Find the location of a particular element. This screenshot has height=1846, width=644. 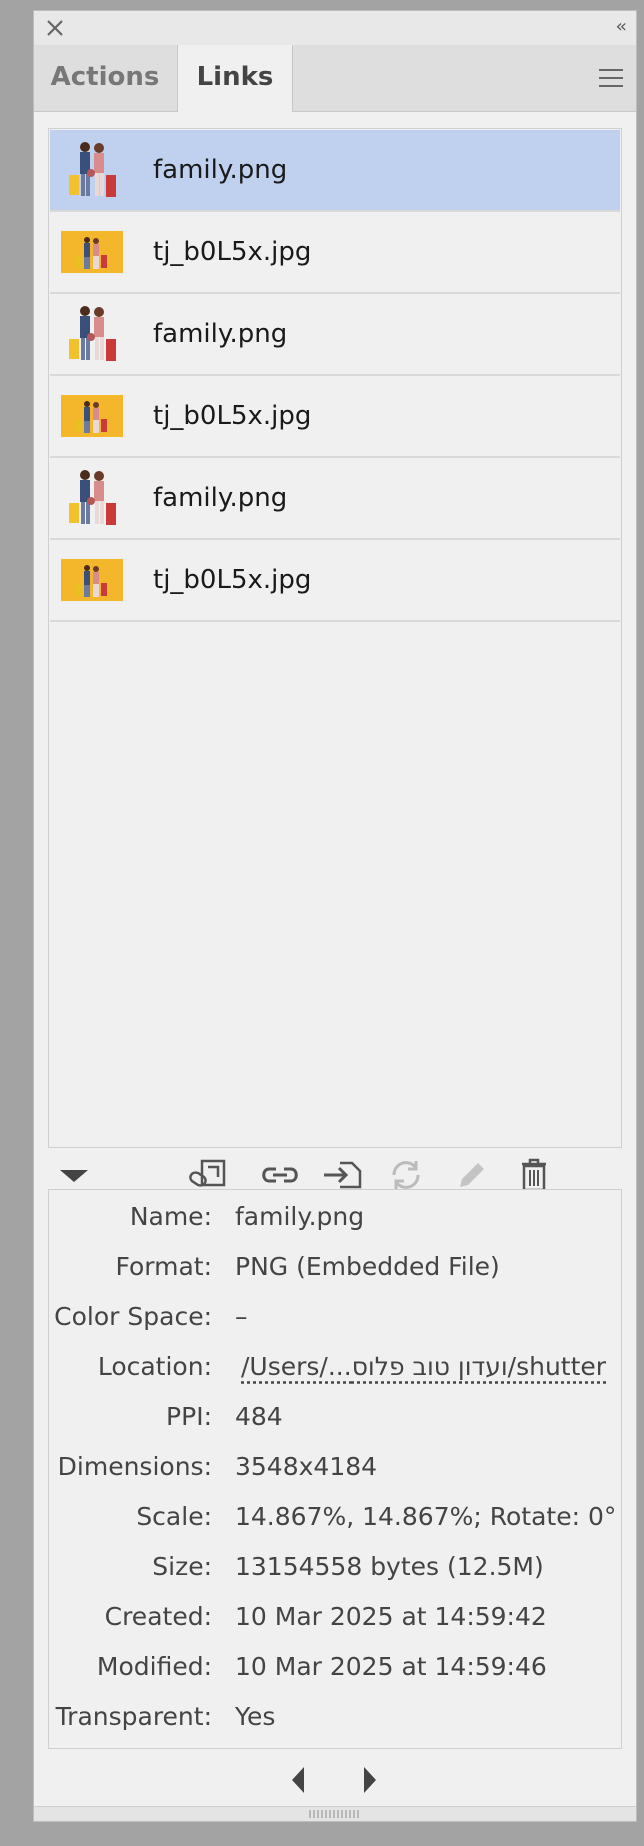

info-value: Yes is located at coordinates (255, 1716).